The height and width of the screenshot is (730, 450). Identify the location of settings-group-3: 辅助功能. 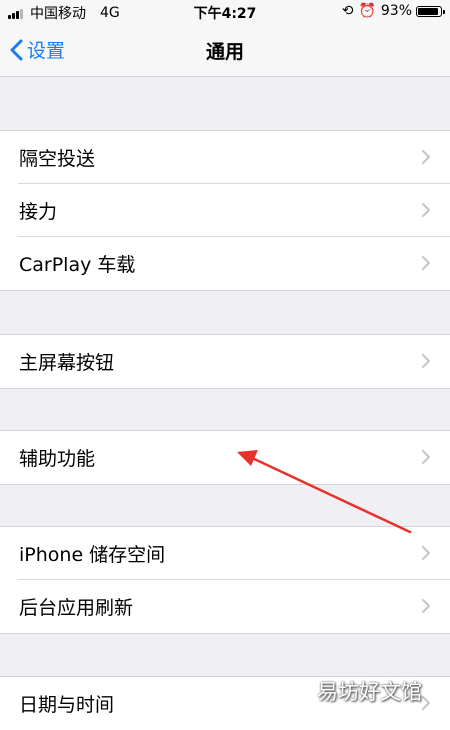
(225, 457).